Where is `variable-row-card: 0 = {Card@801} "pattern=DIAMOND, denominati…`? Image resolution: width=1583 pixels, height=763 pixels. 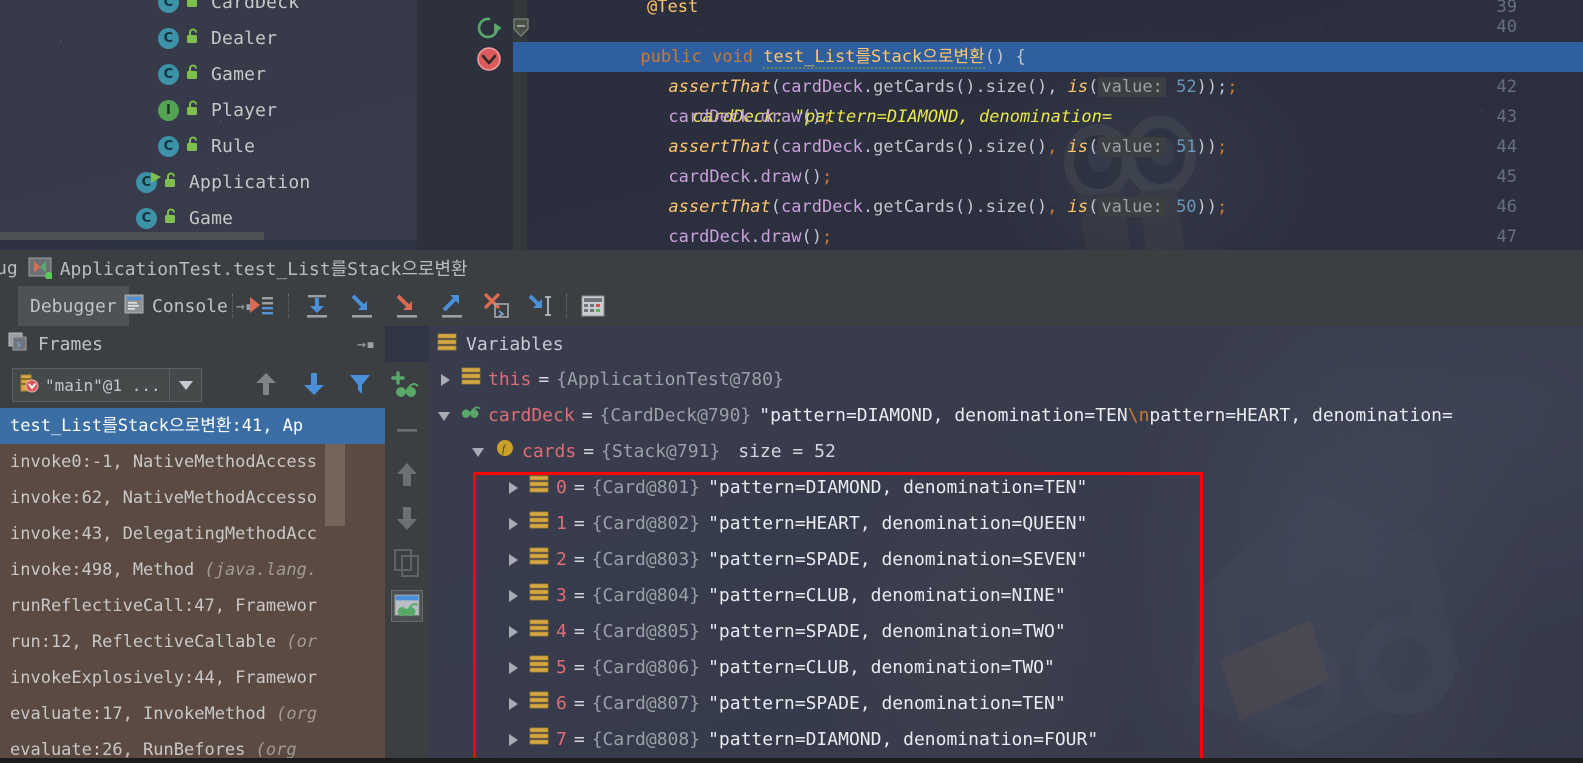 variable-row-card: 0 = {Card@801} "pattern=DIAMOND, denominati… is located at coordinates (1006, 488).